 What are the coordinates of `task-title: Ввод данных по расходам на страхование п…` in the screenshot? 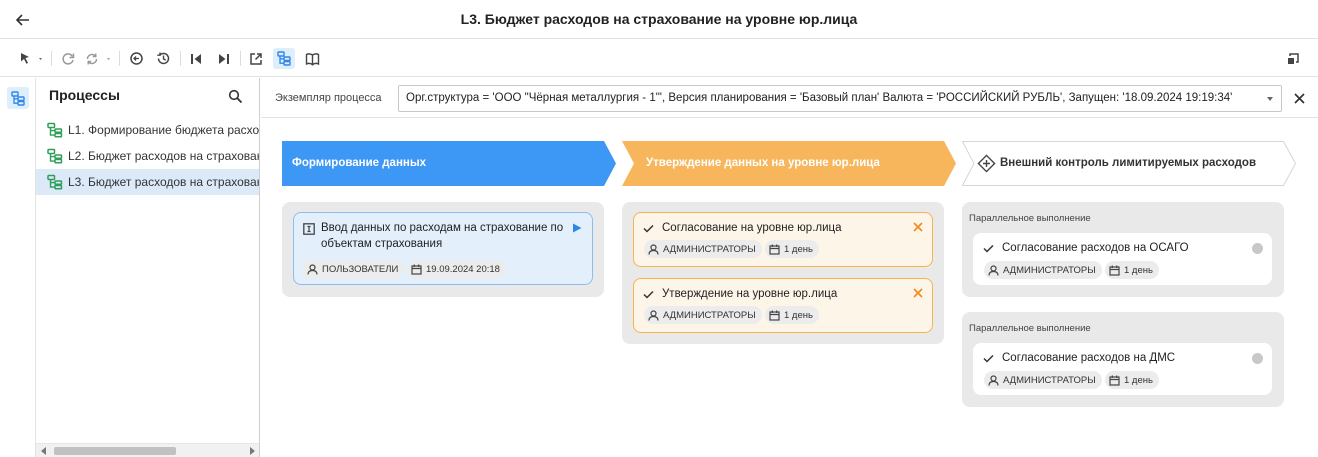 It's located at (442, 236).